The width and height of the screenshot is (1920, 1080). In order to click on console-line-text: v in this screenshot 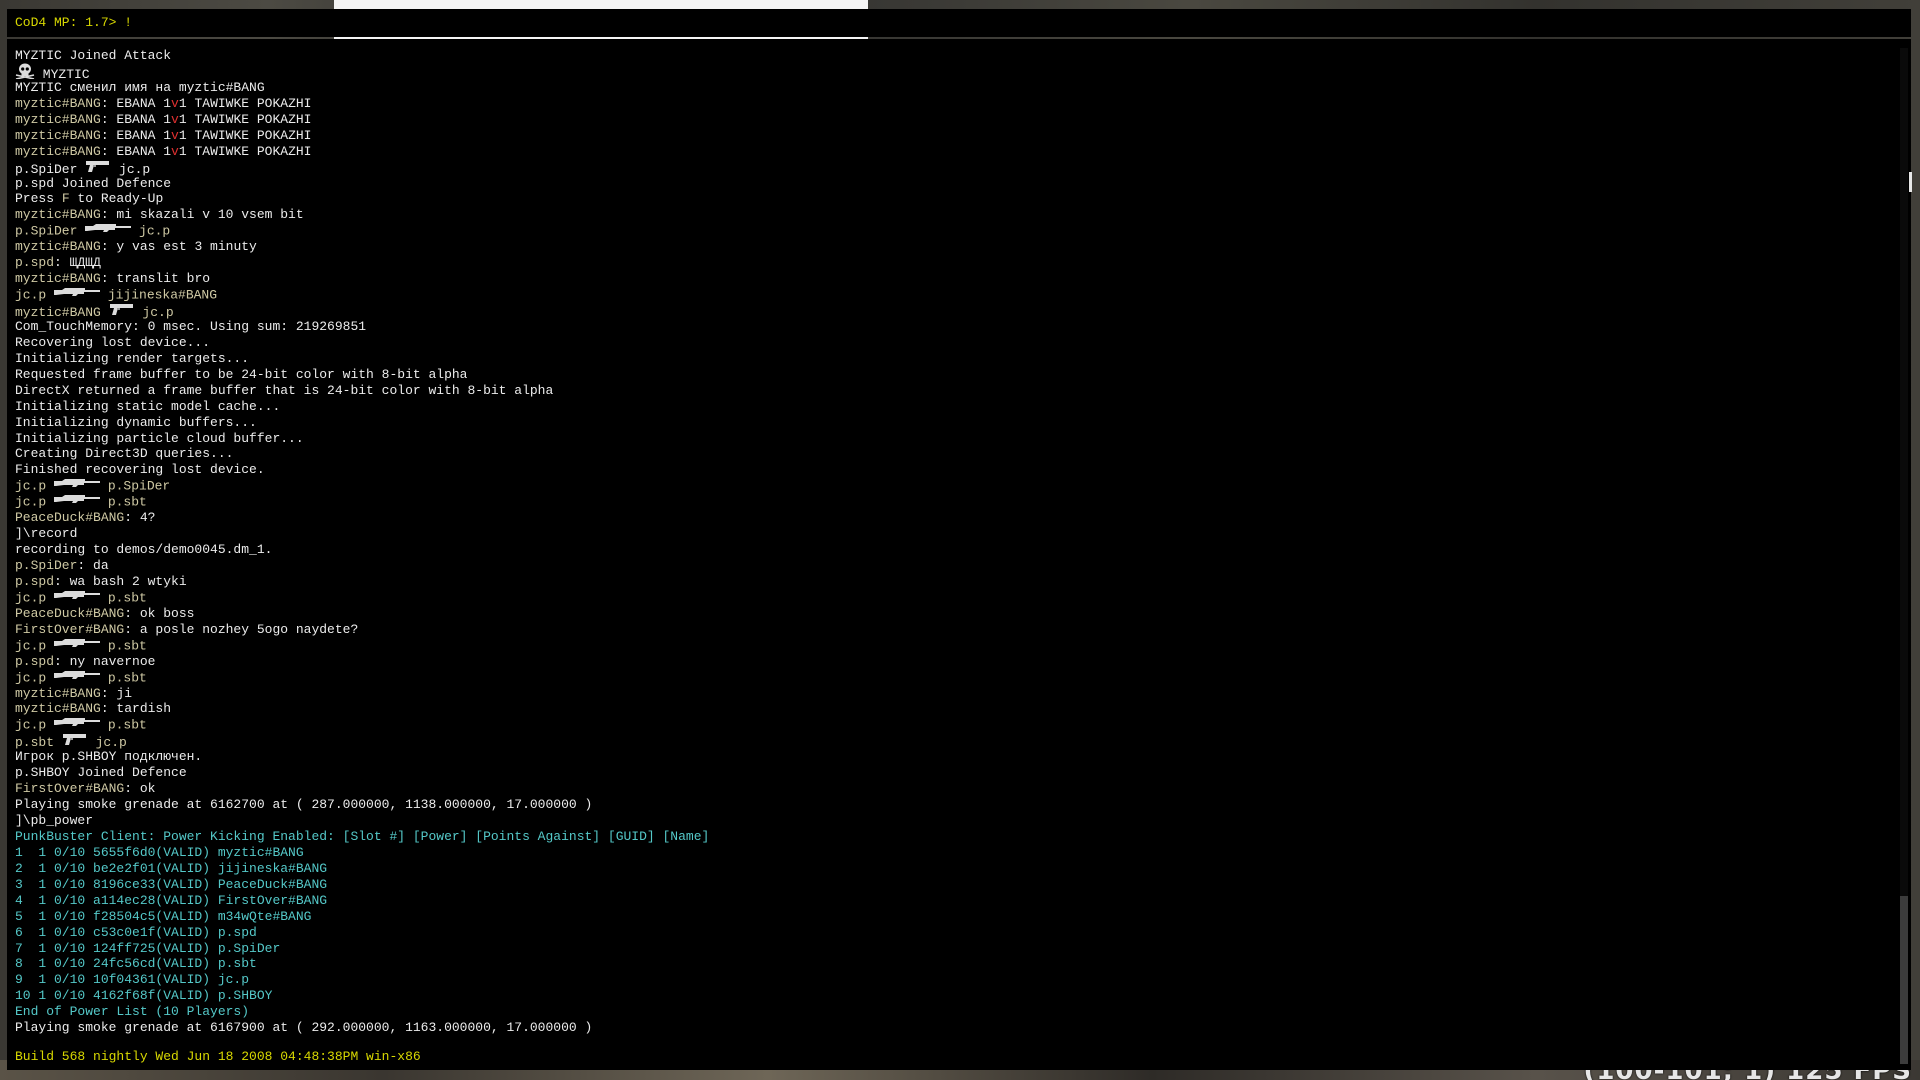, I will do `click(175, 151)`.